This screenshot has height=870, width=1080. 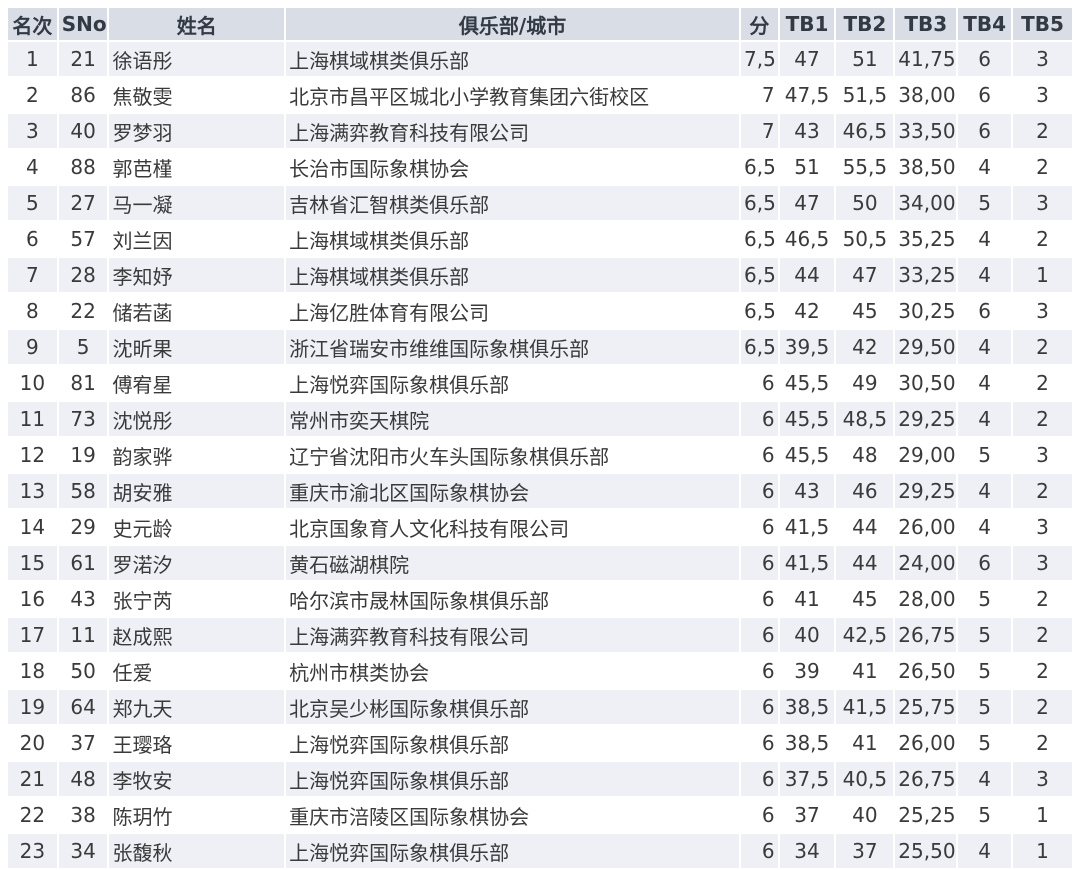 I want to click on cell-points: 7, so click(x=759, y=131).